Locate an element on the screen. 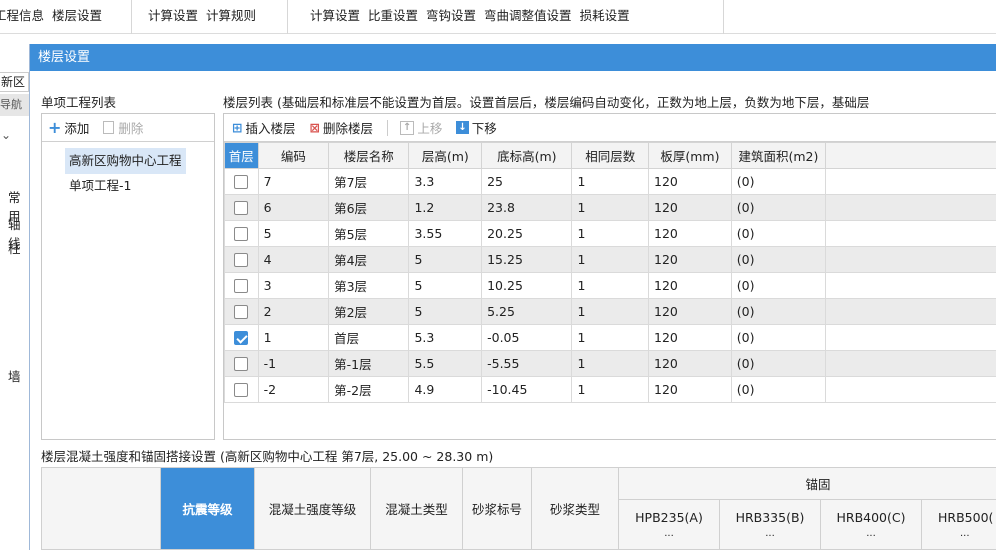 This screenshot has height=550, width=996. ribbon-calc-rules: 计算规则 is located at coordinates (231, 14).